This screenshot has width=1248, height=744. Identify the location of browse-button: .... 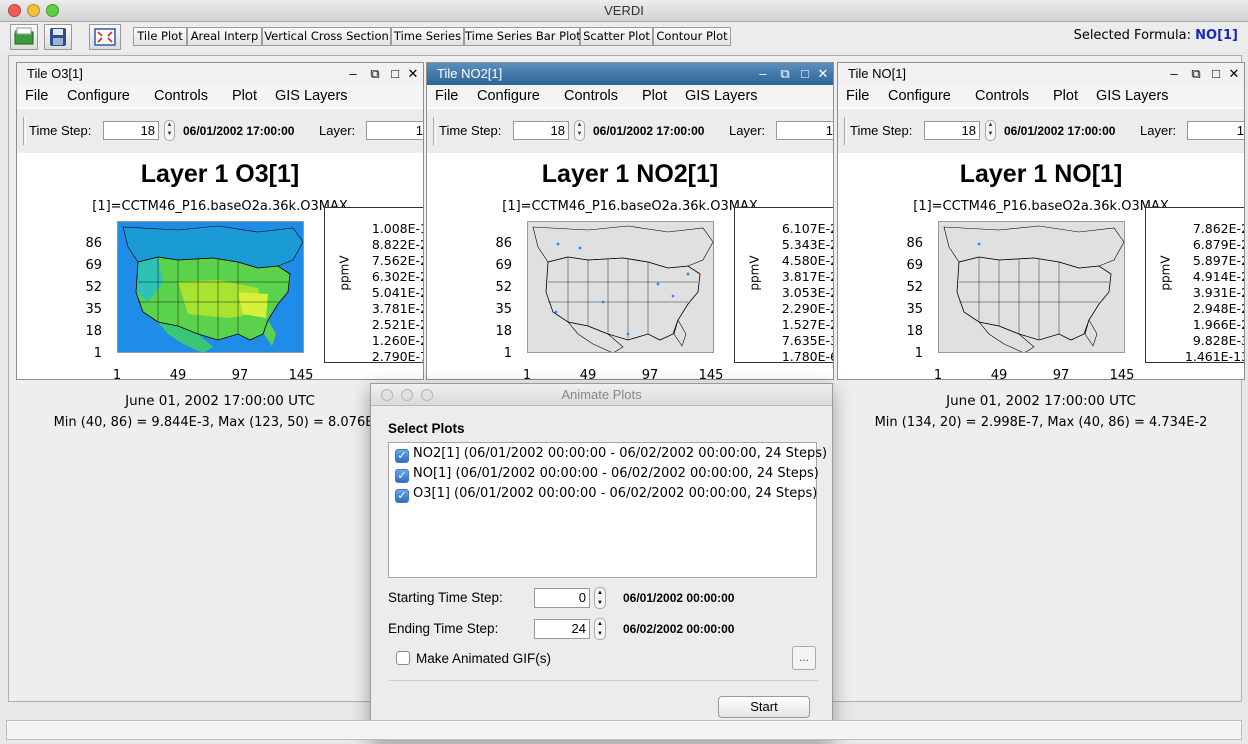
(804, 658).